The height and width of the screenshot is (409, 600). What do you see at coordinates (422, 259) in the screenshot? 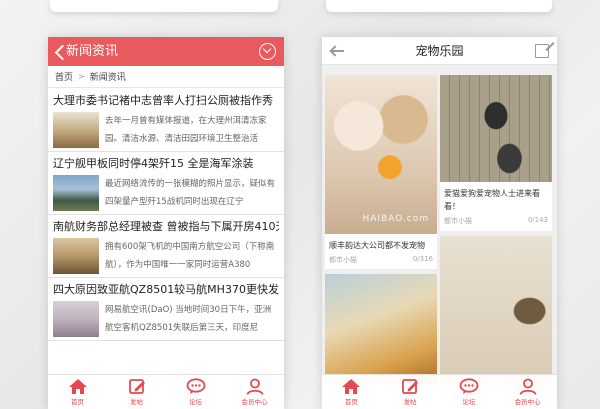
I see `post-stats: 0/316` at bounding box center [422, 259].